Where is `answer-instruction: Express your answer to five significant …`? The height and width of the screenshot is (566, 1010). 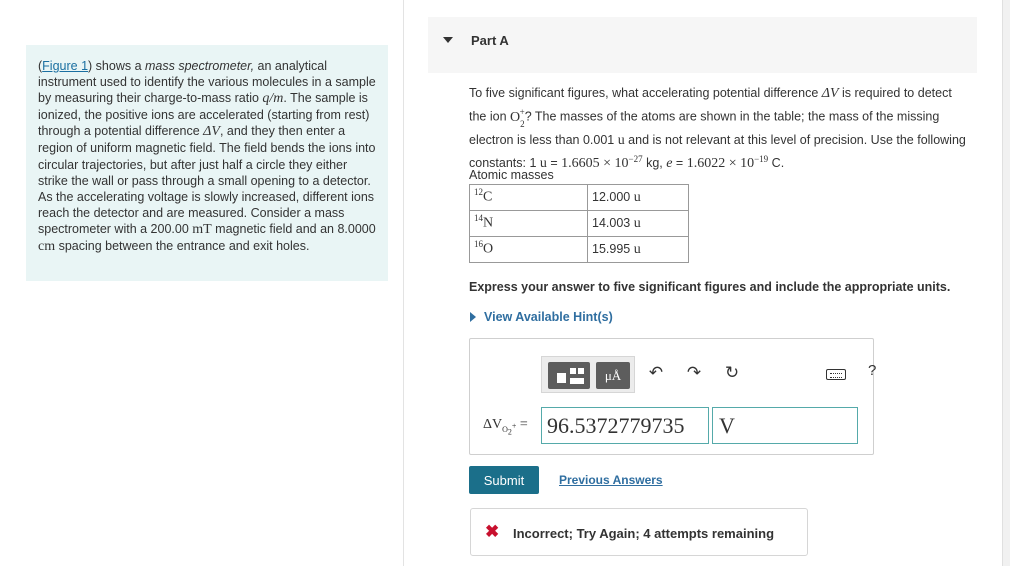 answer-instruction: Express your answer to five significant … is located at coordinates (710, 287).